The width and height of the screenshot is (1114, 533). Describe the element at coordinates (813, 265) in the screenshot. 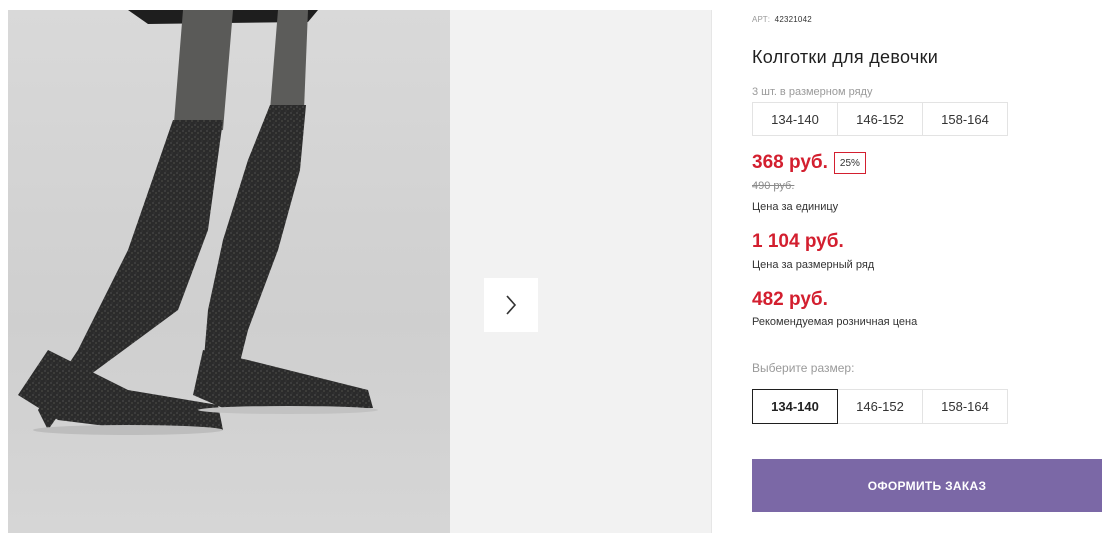

I see `pack-price-caption: Цена за размерный ряд` at that location.